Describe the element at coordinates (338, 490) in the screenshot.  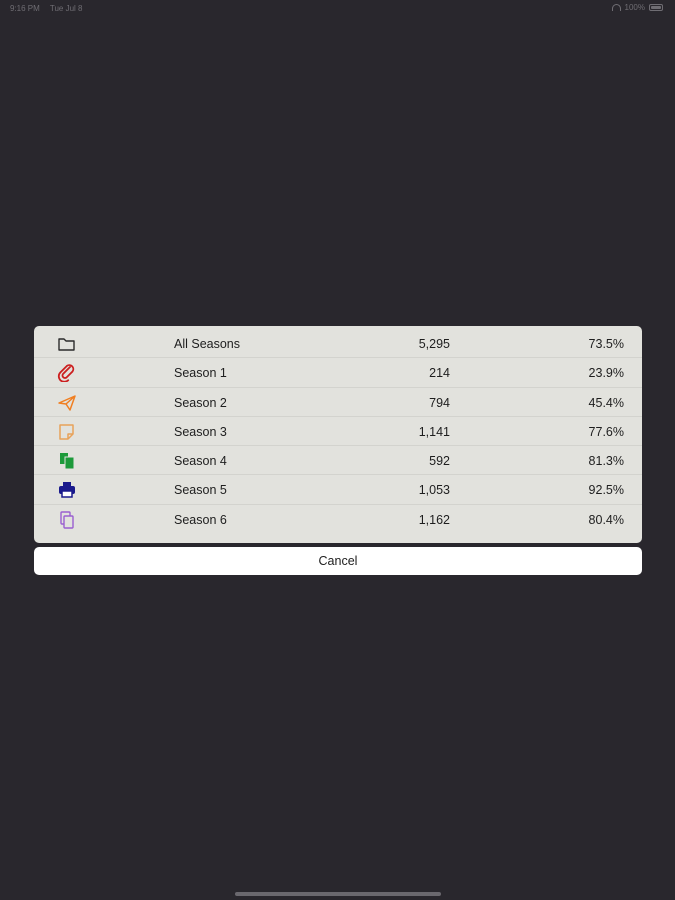
I see `row-season-5: Season 5 1,053 92.5%` at that location.